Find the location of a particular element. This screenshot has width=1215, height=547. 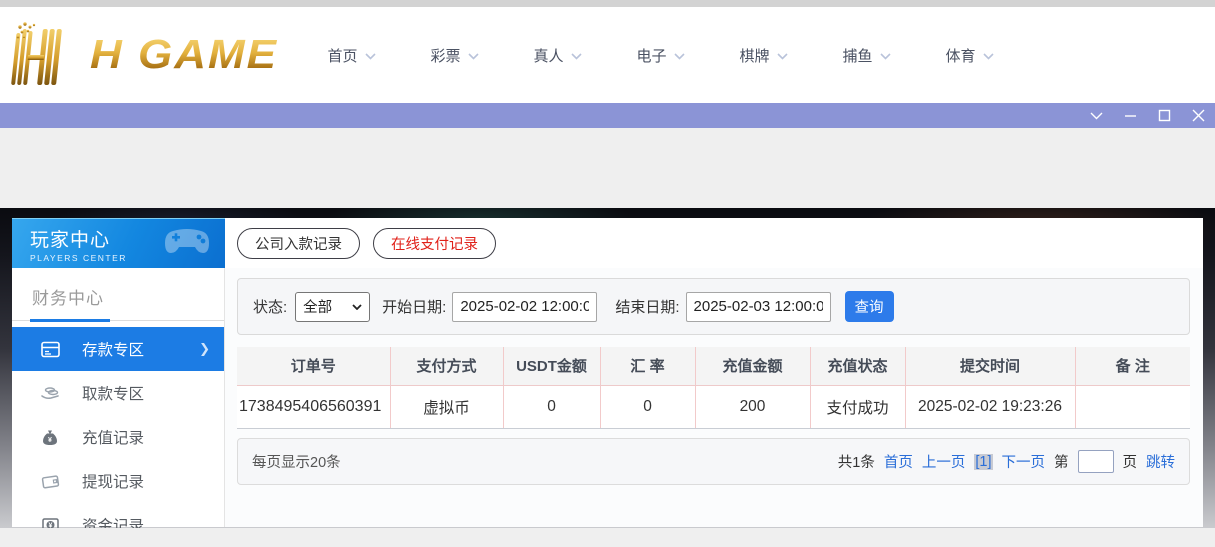

money-bag-icon: ¥ is located at coordinates (50, 437).